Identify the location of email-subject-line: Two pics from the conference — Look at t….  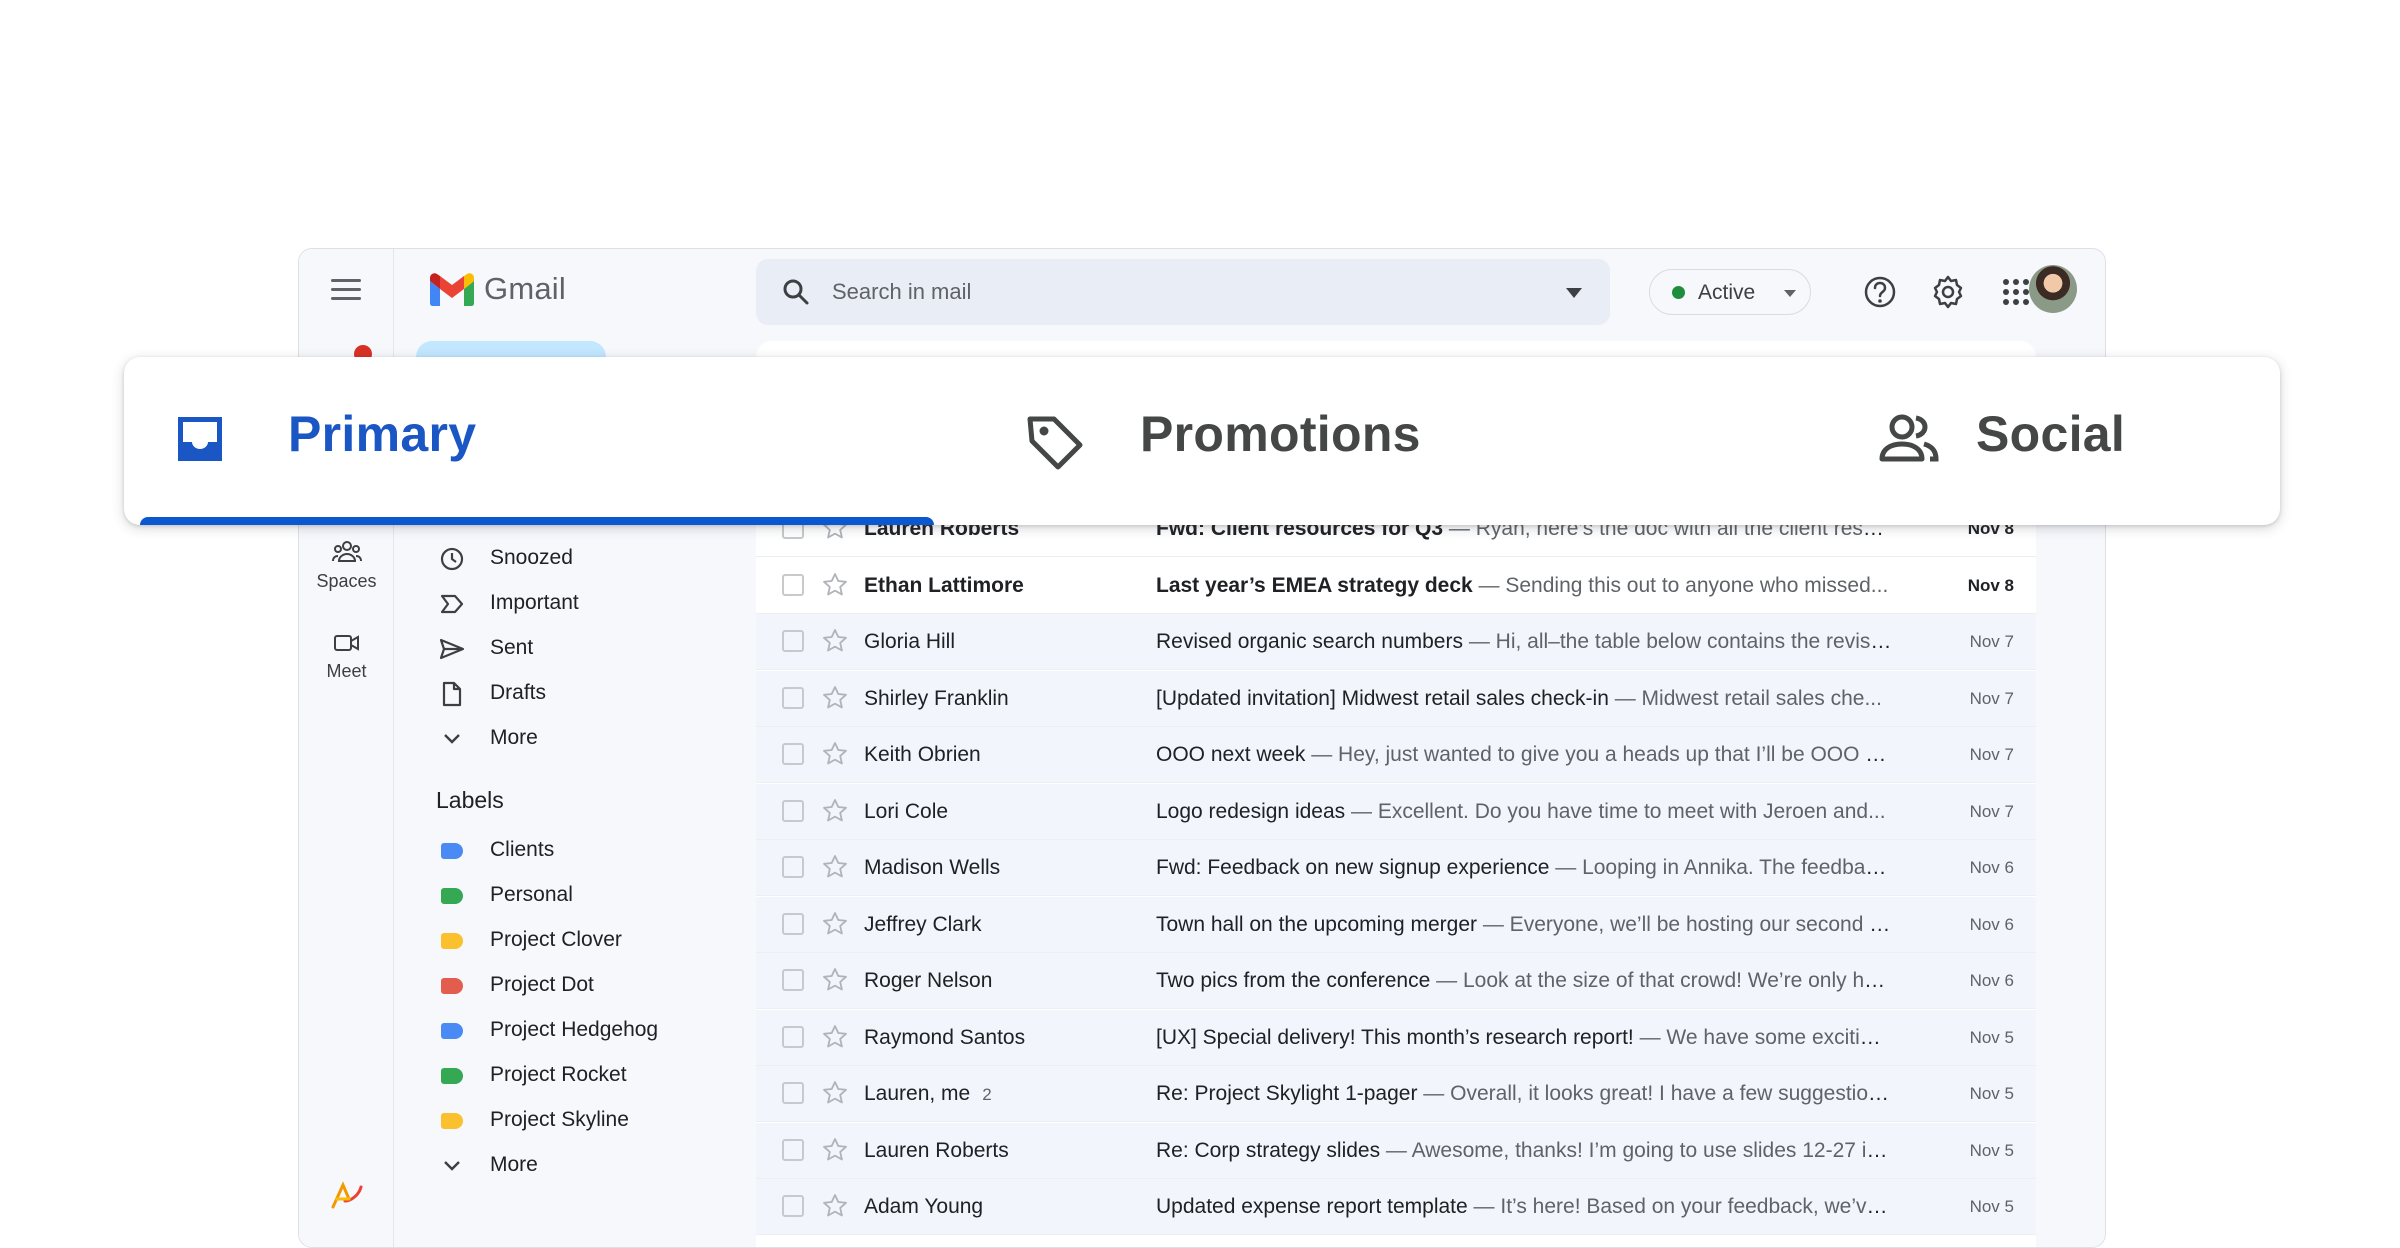
(1524, 981).